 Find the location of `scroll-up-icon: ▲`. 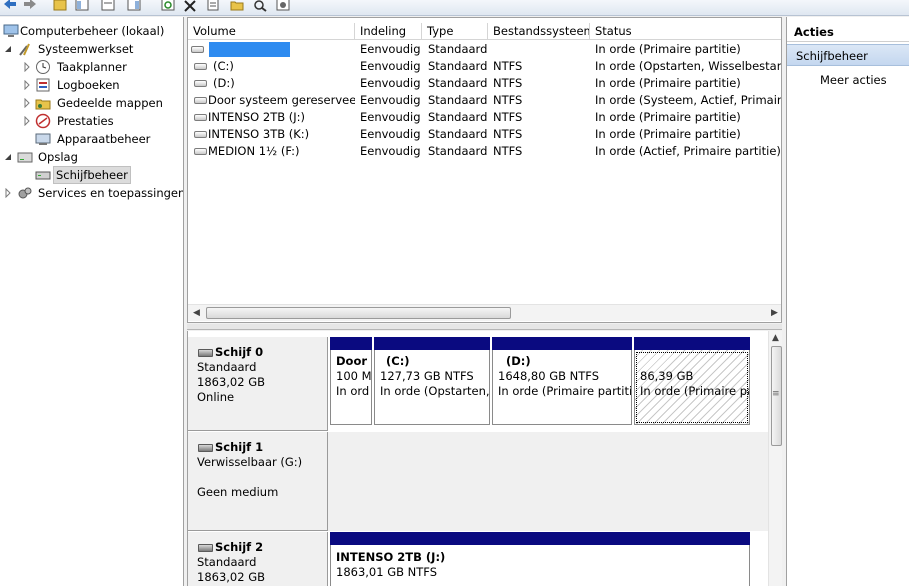

scroll-up-icon: ▲ is located at coordinates (775, 338).